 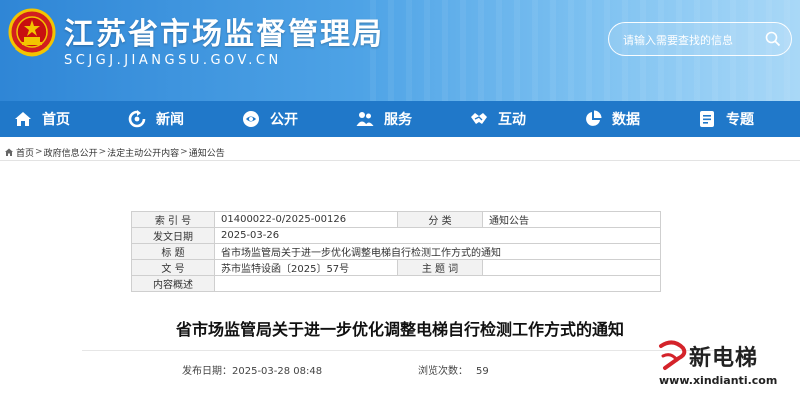 I want to click on table-row: 索 引 号 01400022-0/2025-00126 分 类 通知公告, so click(x=396, y=219).